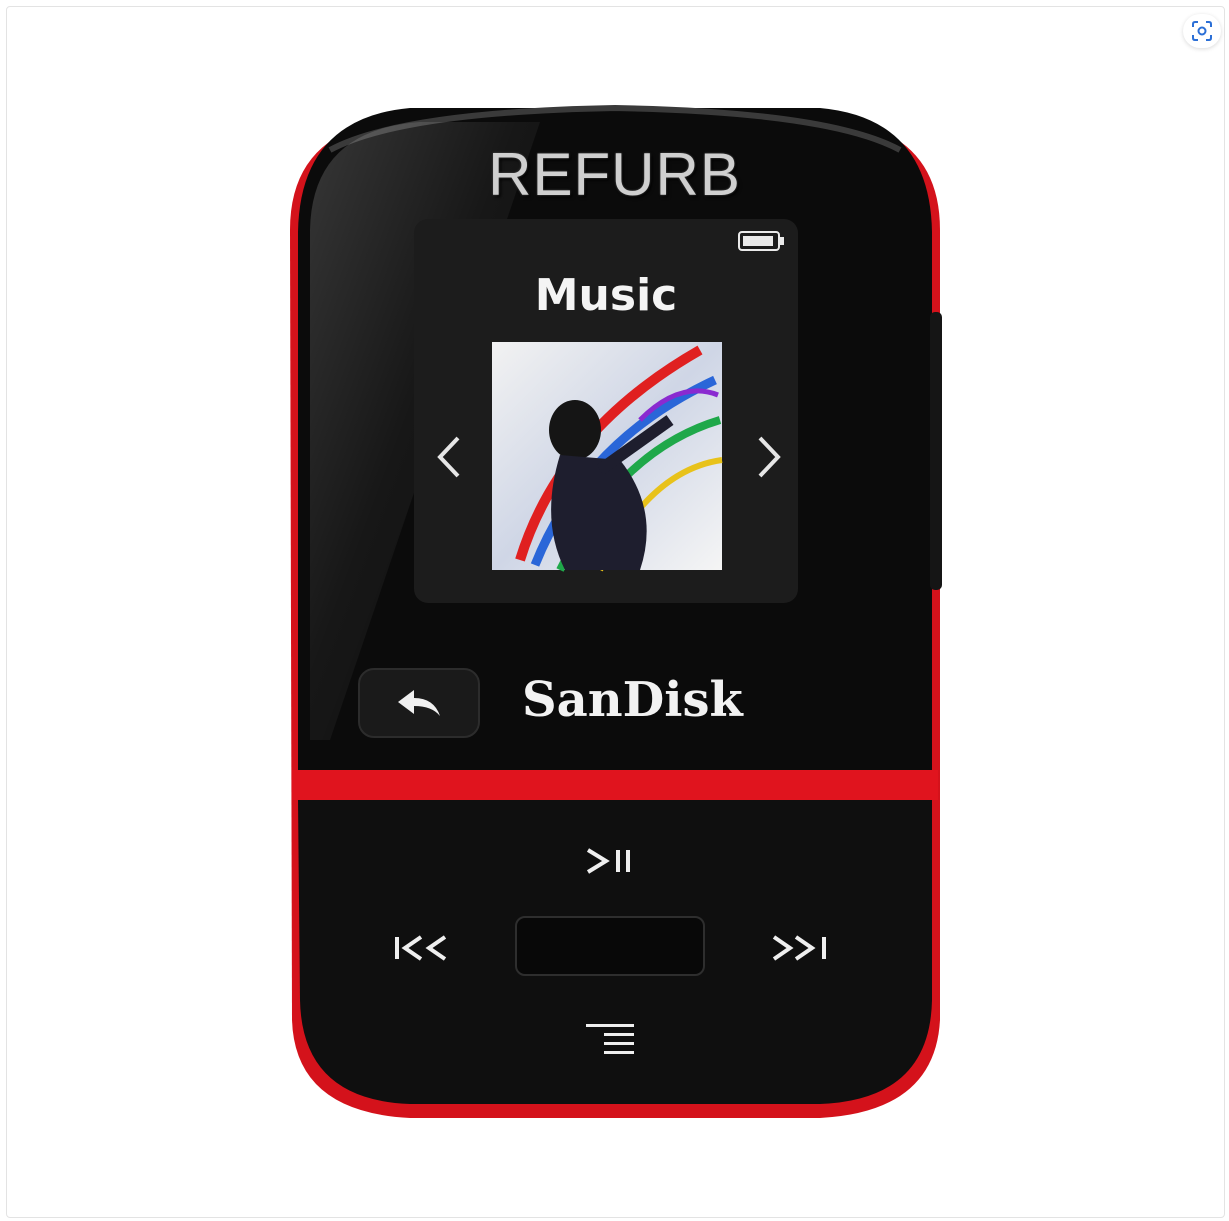  What do you see at coordinates (422, 948) in the screenshot?
I see `previous-track-icon` at bounding box center [422, 948].